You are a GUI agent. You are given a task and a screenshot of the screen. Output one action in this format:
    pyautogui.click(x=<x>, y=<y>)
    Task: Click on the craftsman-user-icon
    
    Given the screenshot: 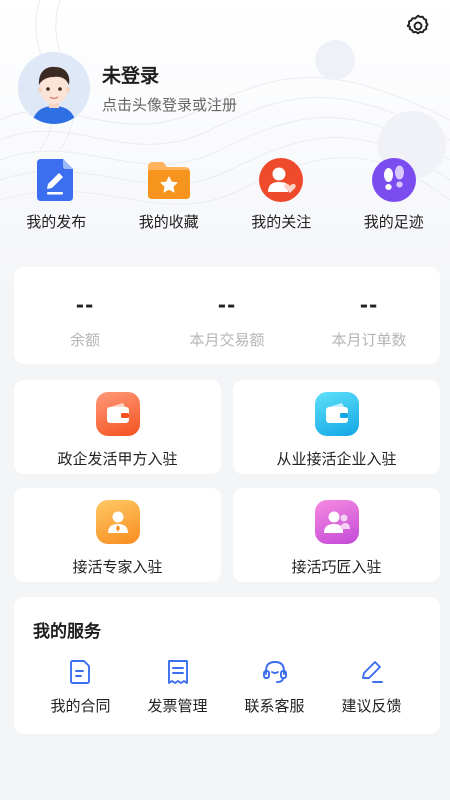 What is the action you would take?
    pyautogui.click(x=336, y=522)
    